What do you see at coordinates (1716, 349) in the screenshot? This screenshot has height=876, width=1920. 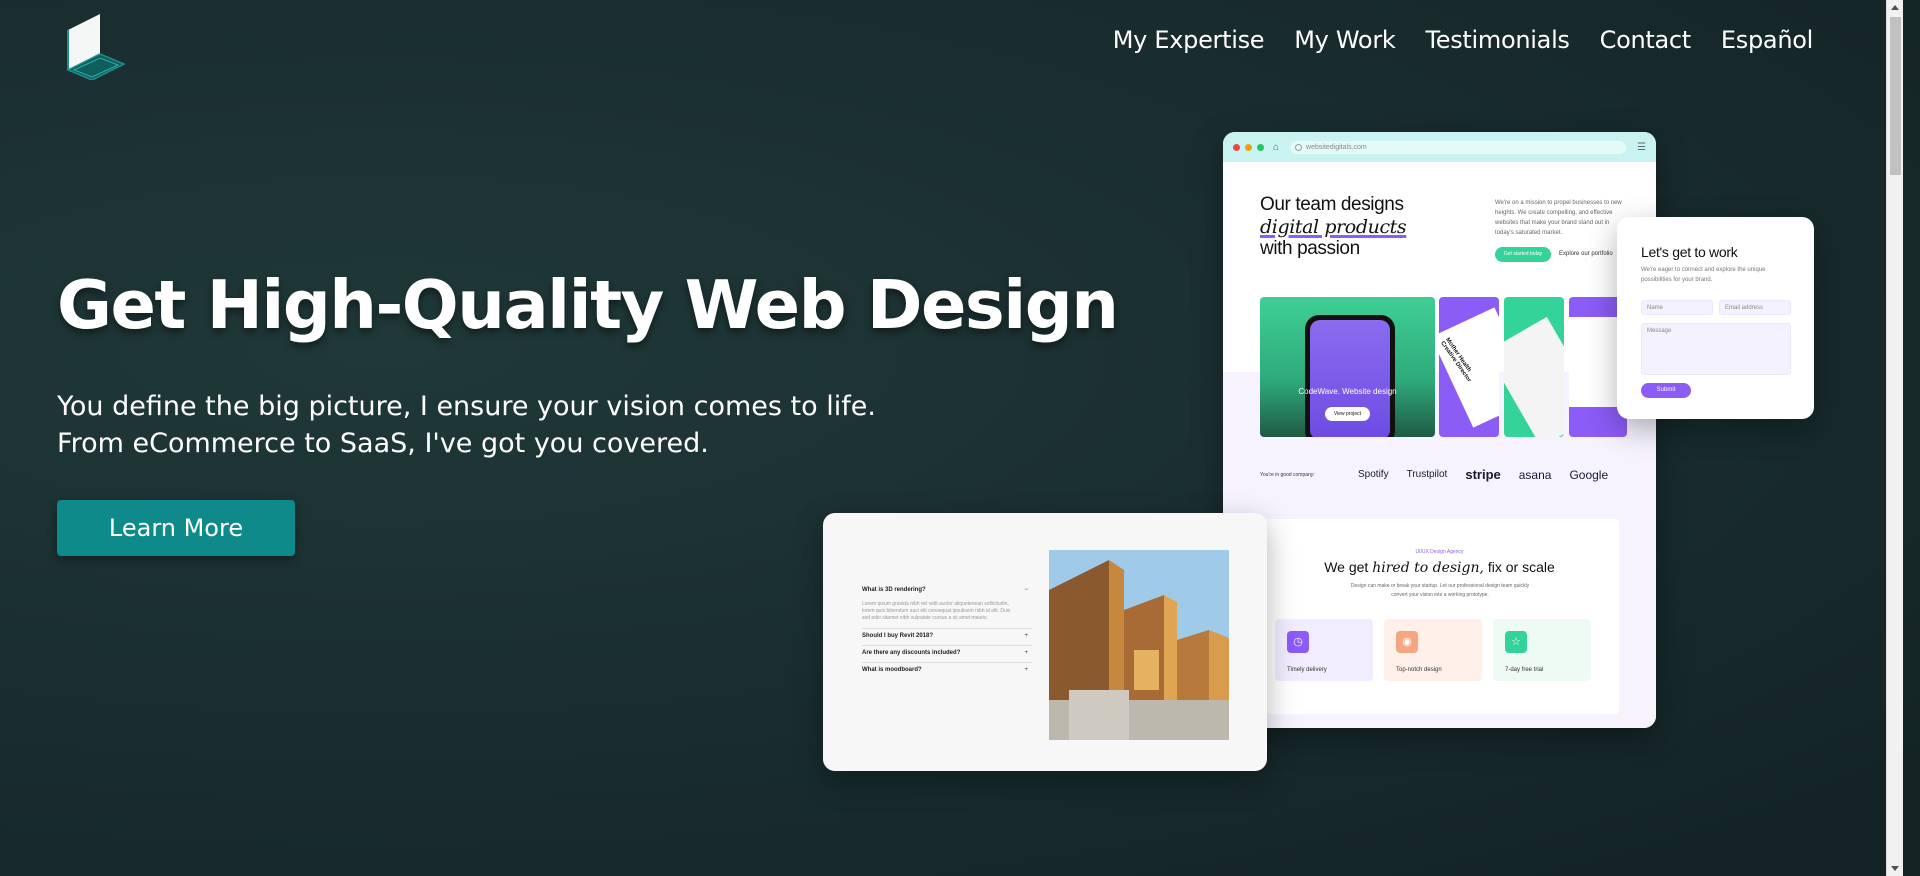 I see `mockup-message-field: Message` at bounding box center [1716, 349].